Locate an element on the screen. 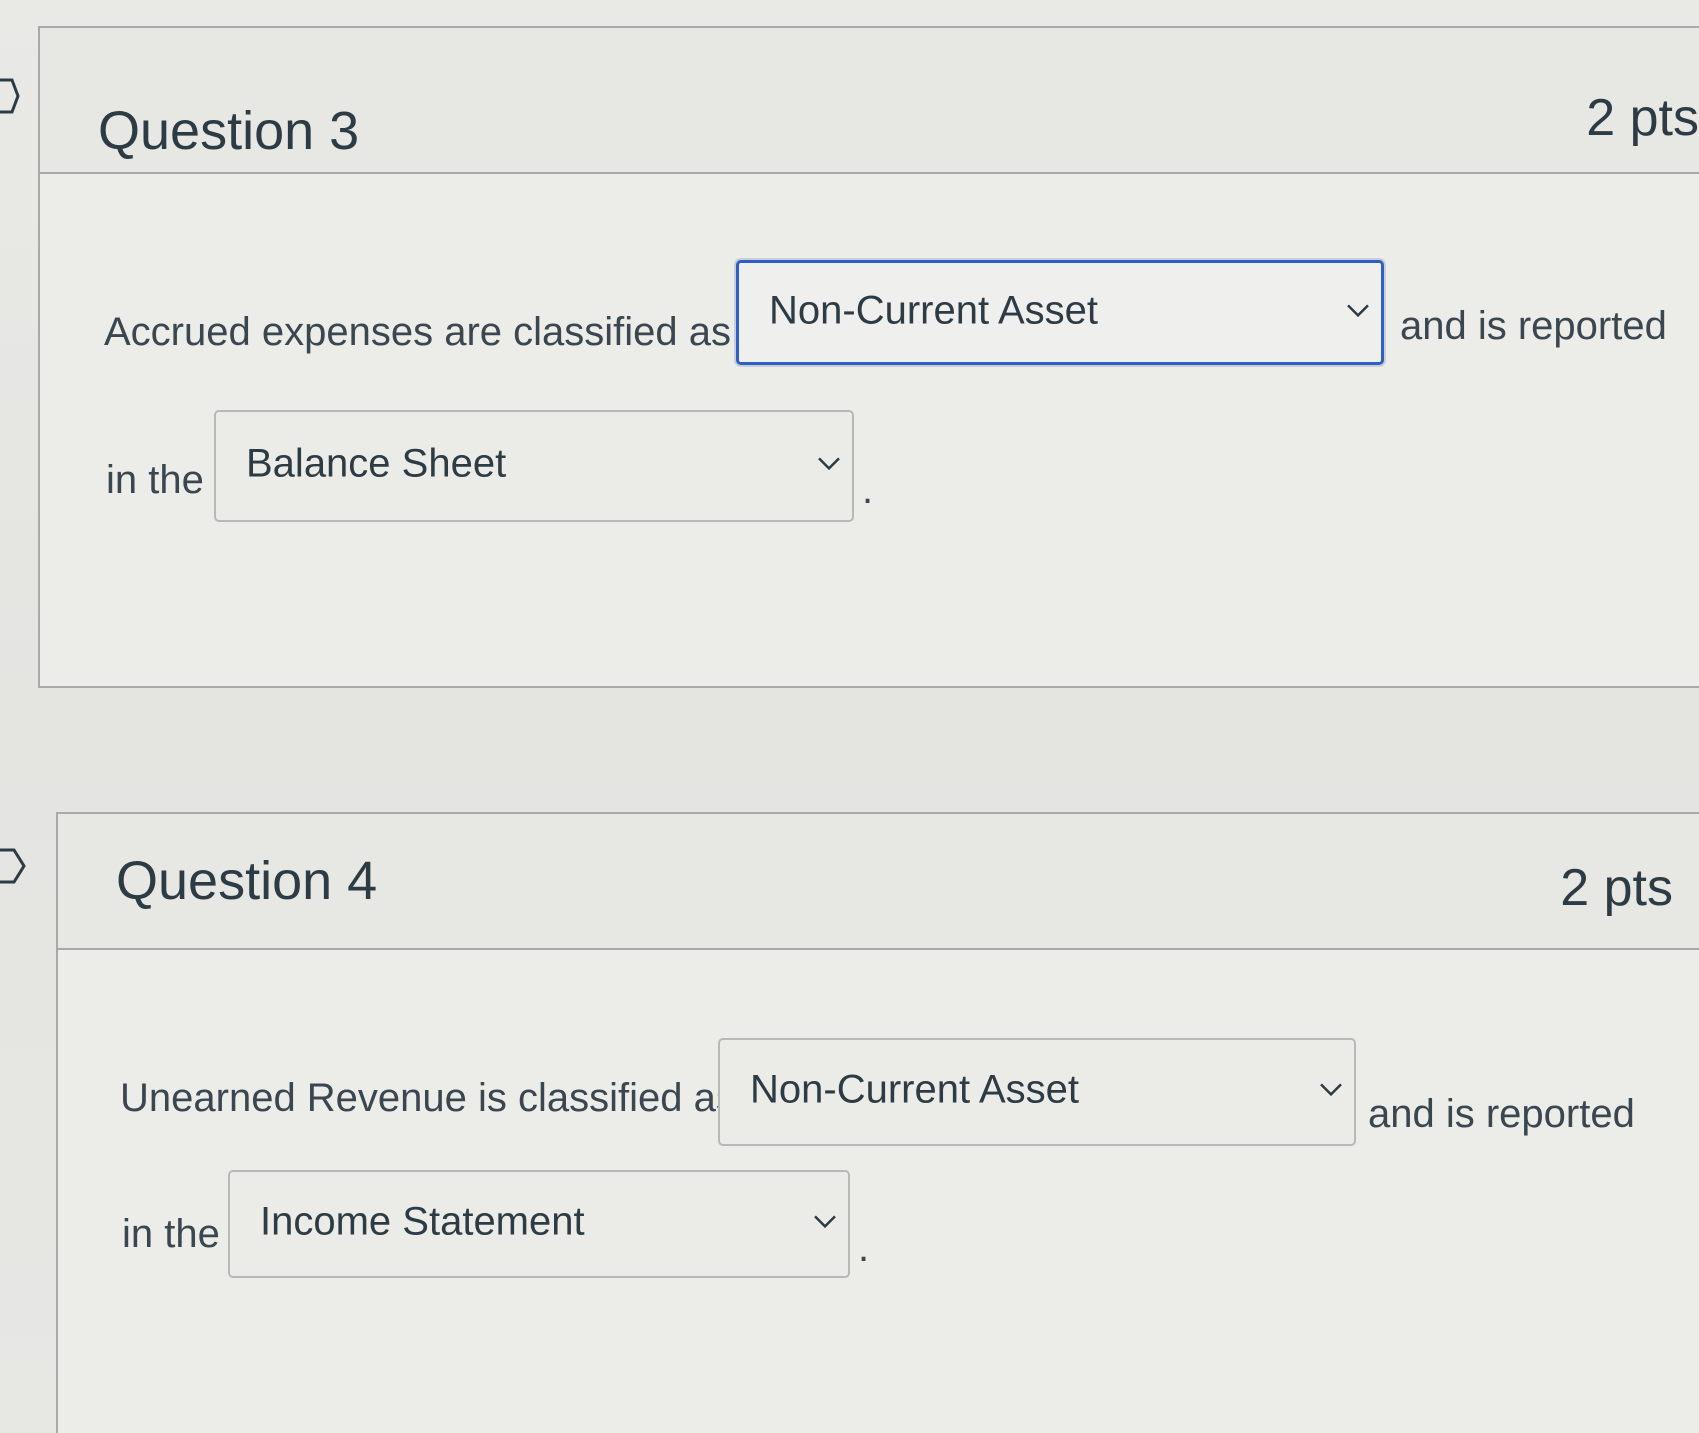 This screenshot has height=1433, width=1699. question-text-part1: Accrued expenses are classified as a is located at coordinates (434, 332).